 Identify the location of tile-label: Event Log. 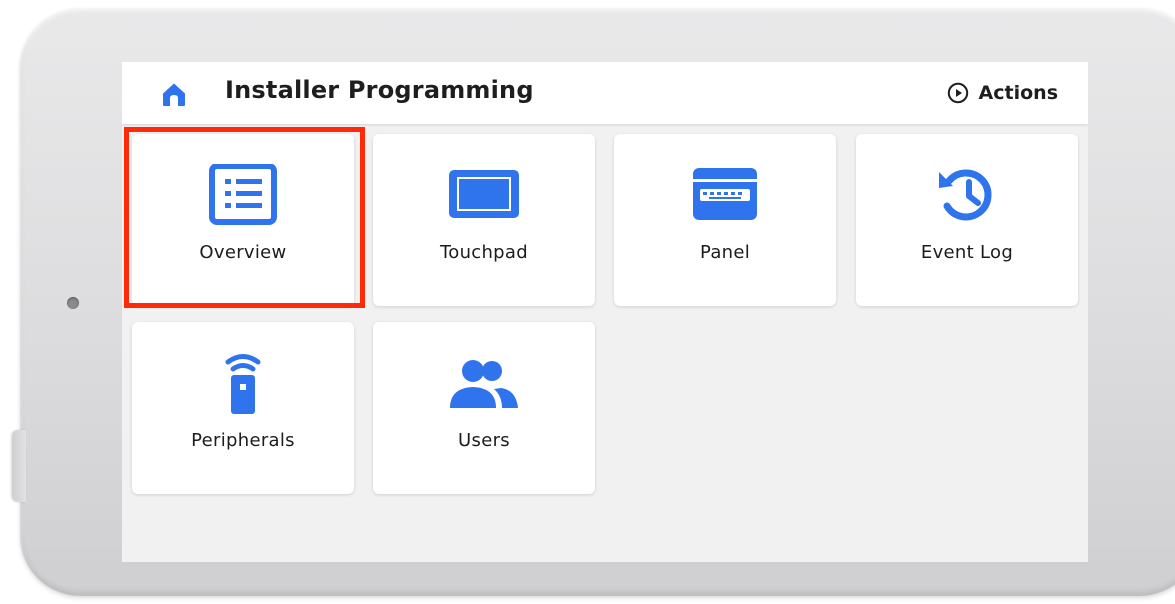
(967, 252).